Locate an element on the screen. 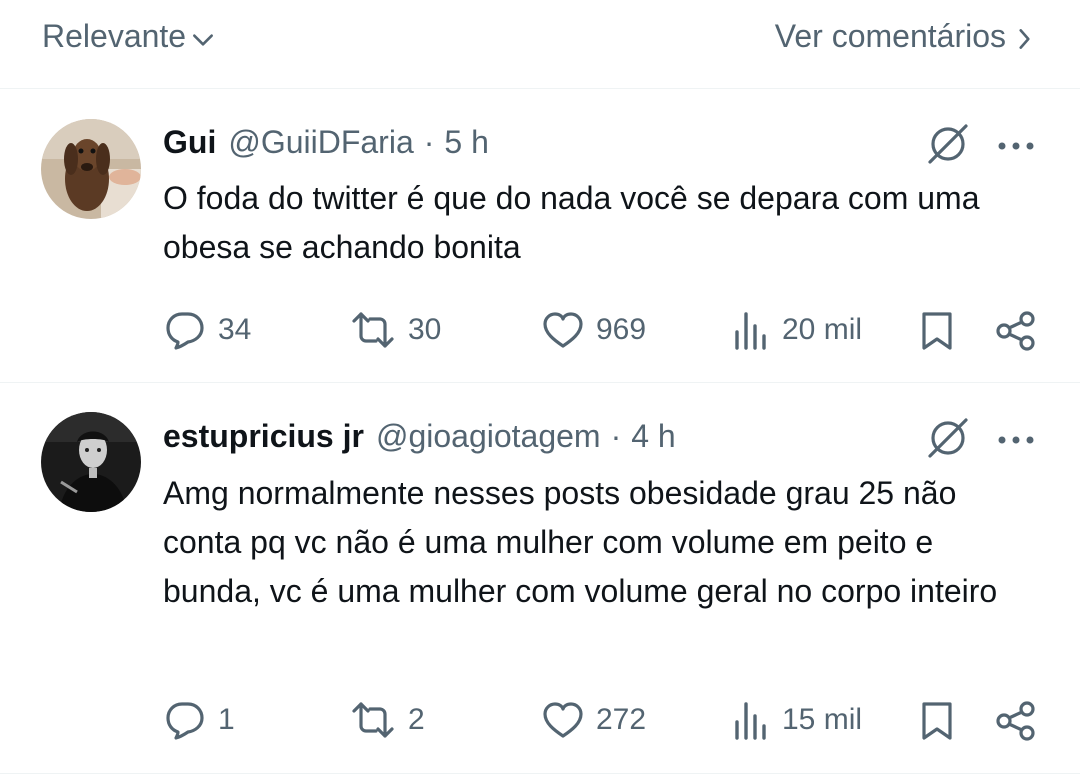 The height and width of the screenshot is (776, 1080). retweet-button: 30 is located at coordinates (395, 330).